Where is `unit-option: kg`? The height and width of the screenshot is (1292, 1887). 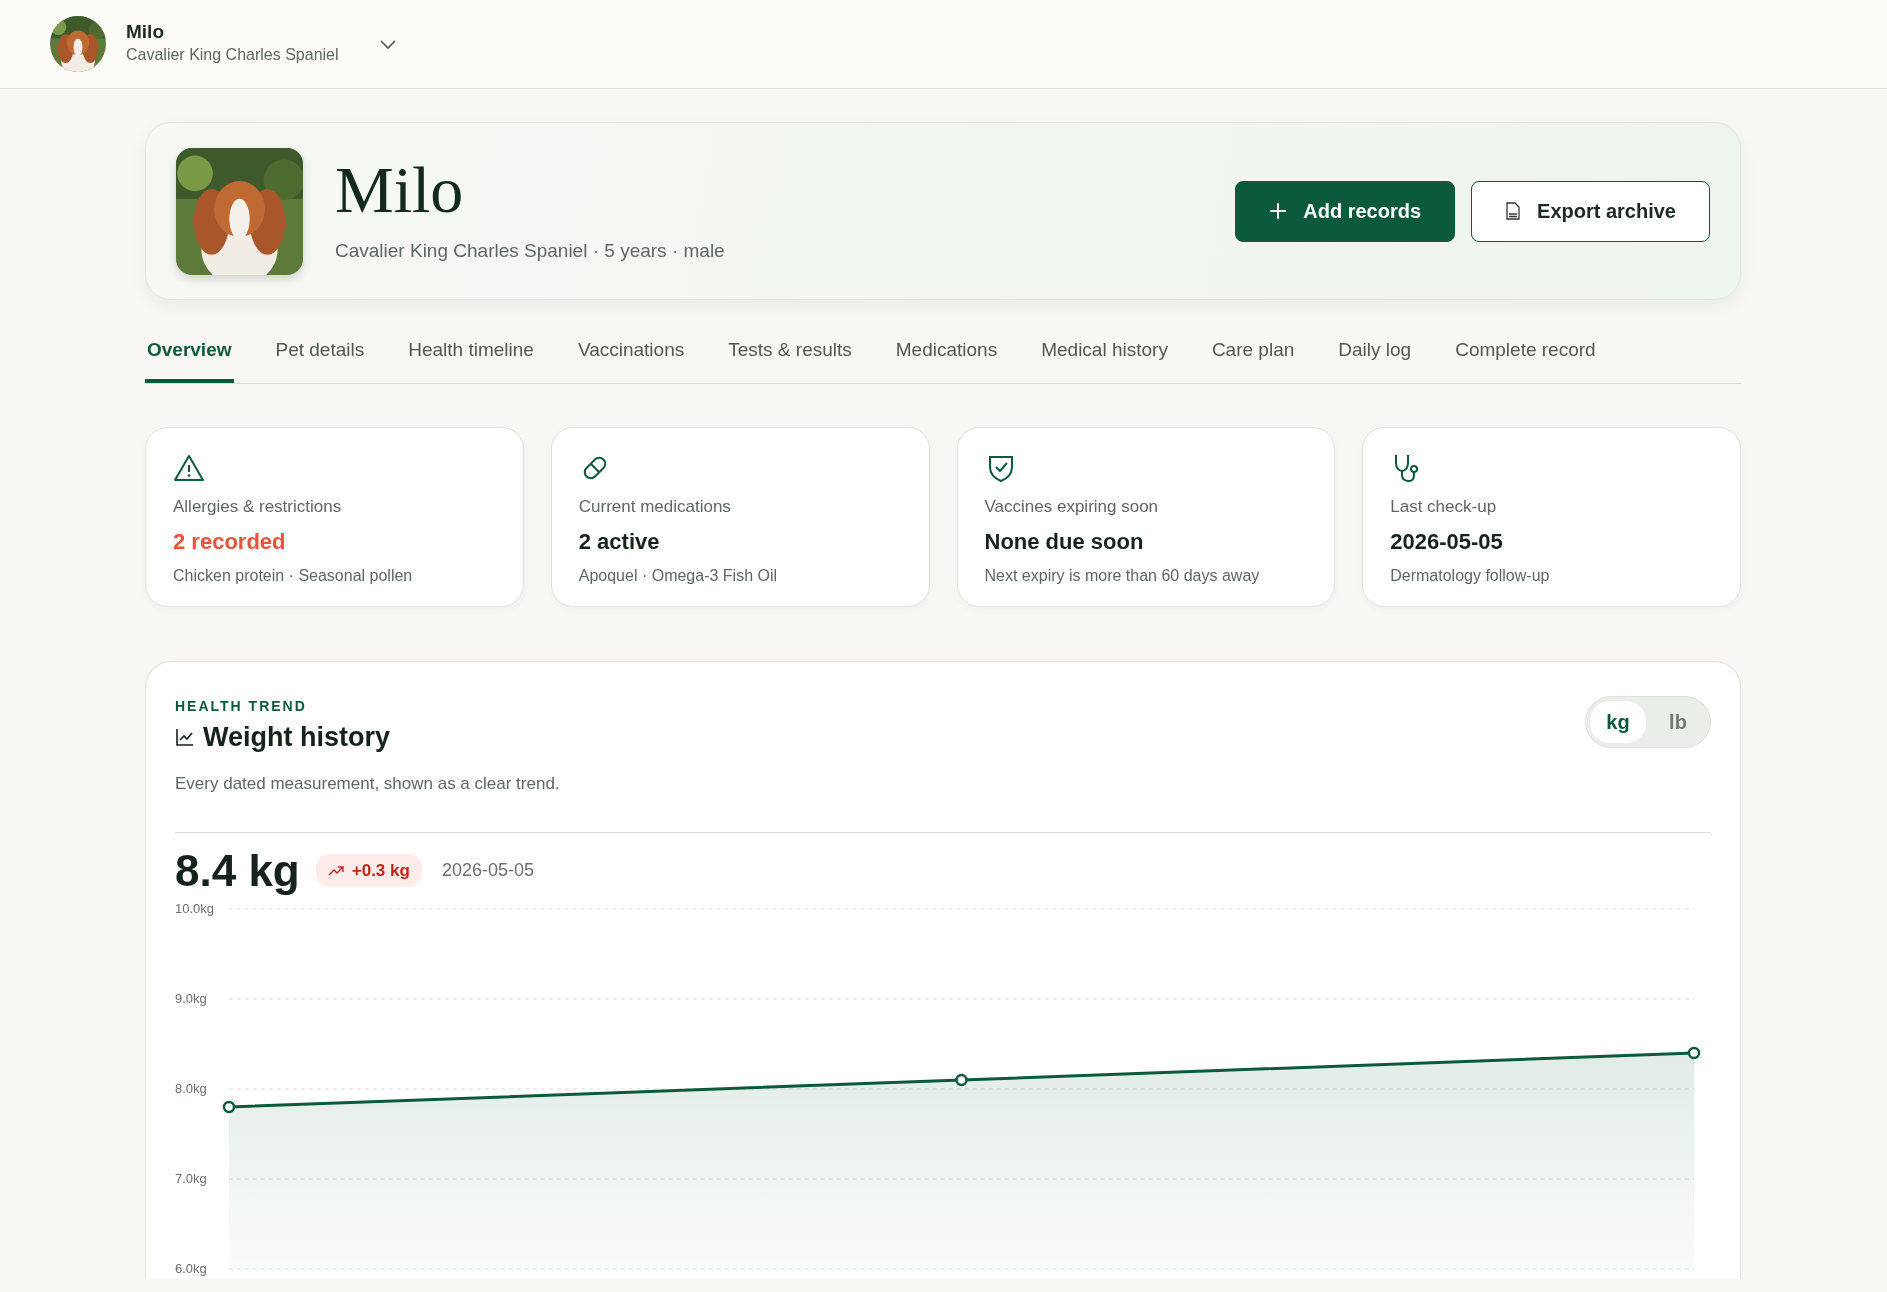
unit-option: kg is located at coordinates (1618, 721).